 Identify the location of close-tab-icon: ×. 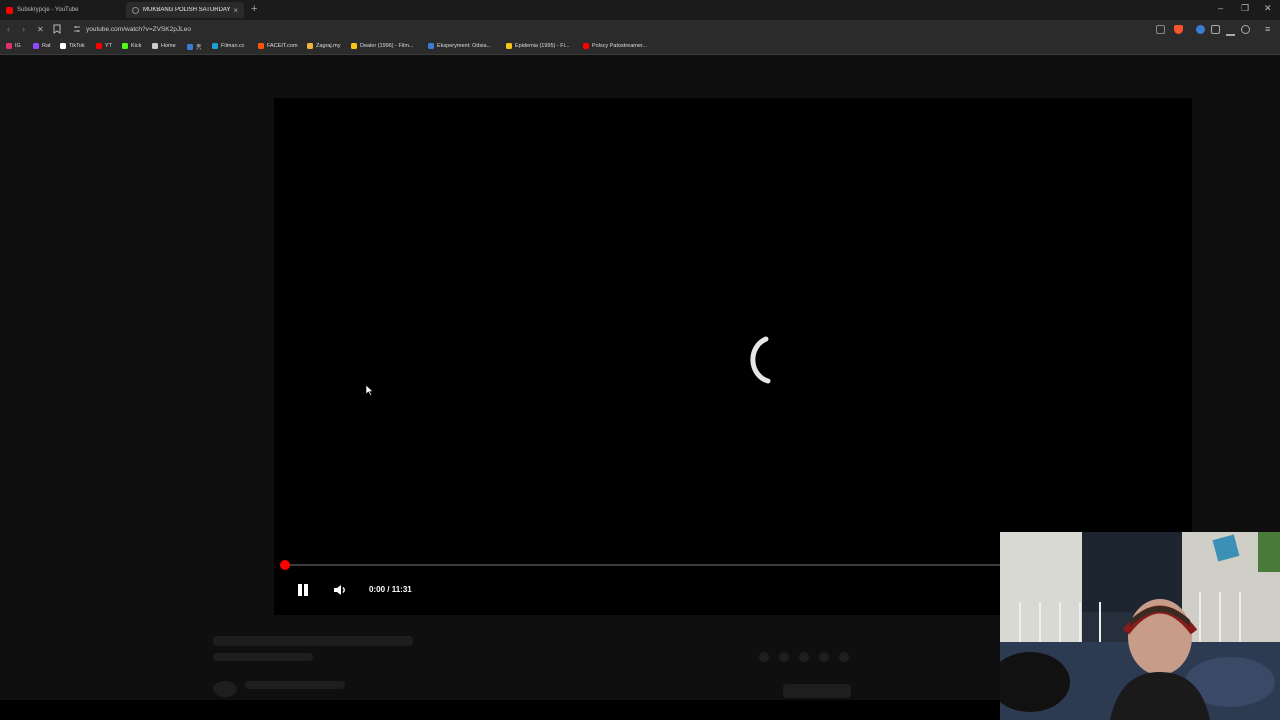
(235, 10).